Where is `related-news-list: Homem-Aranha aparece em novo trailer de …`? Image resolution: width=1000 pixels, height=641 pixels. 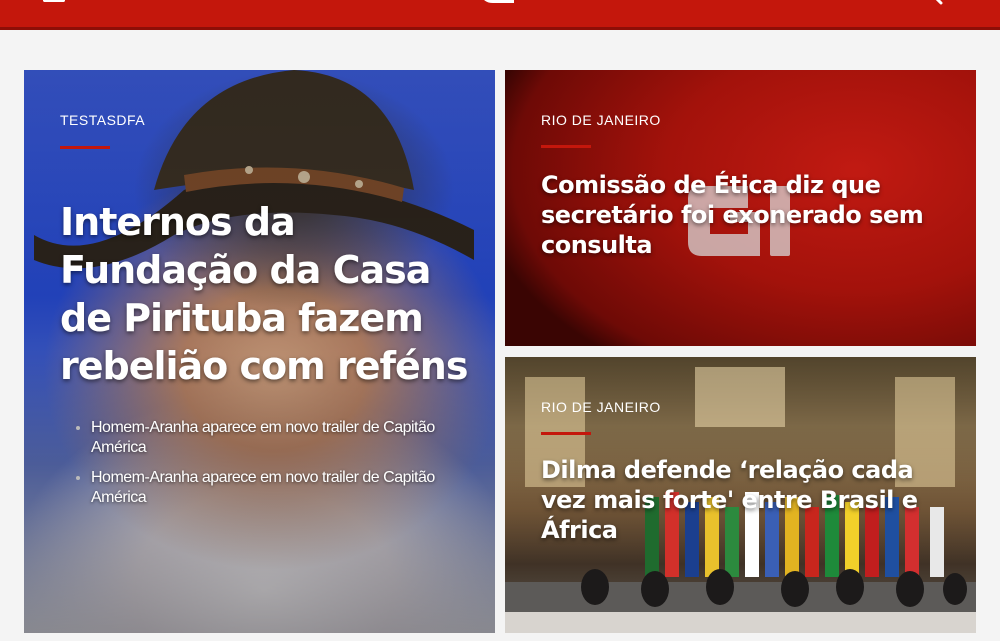 related-news-list: Homem-Aranha aparece em novo trailer de … is located at coordinates (269, 468).